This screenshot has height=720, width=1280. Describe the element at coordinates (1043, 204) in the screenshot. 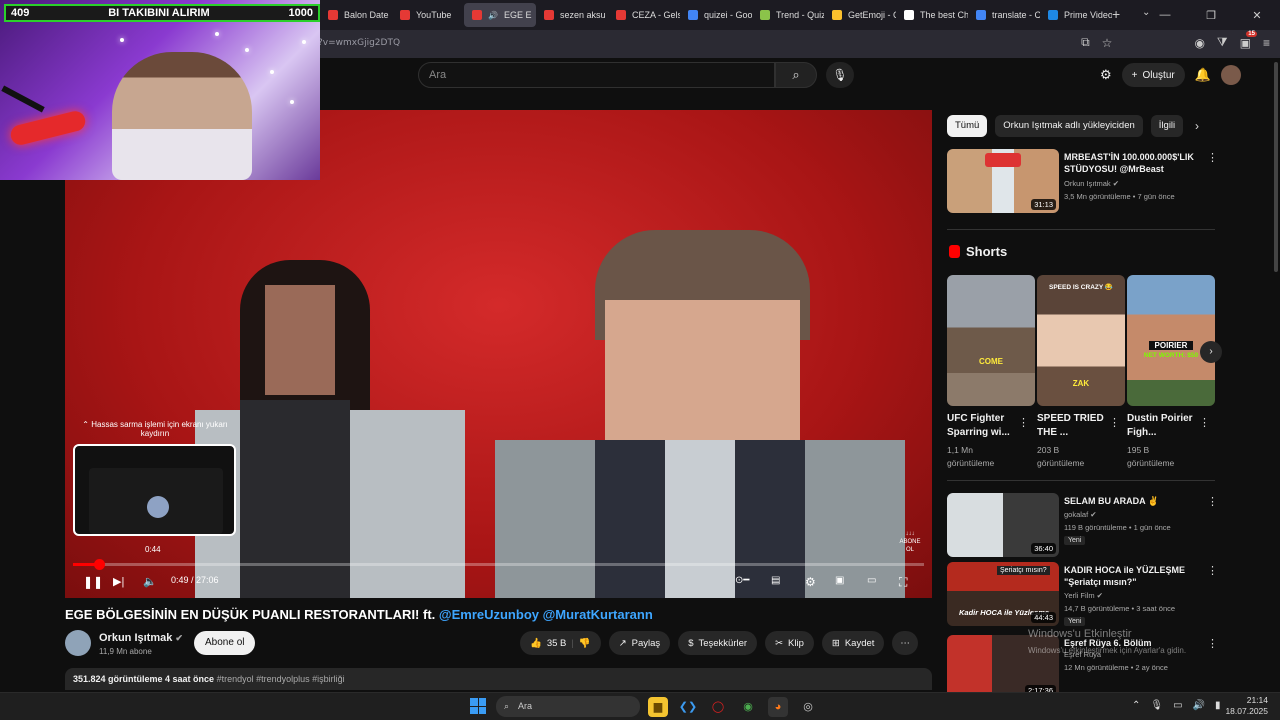

I see `duration-badge: 31:13` at that location.